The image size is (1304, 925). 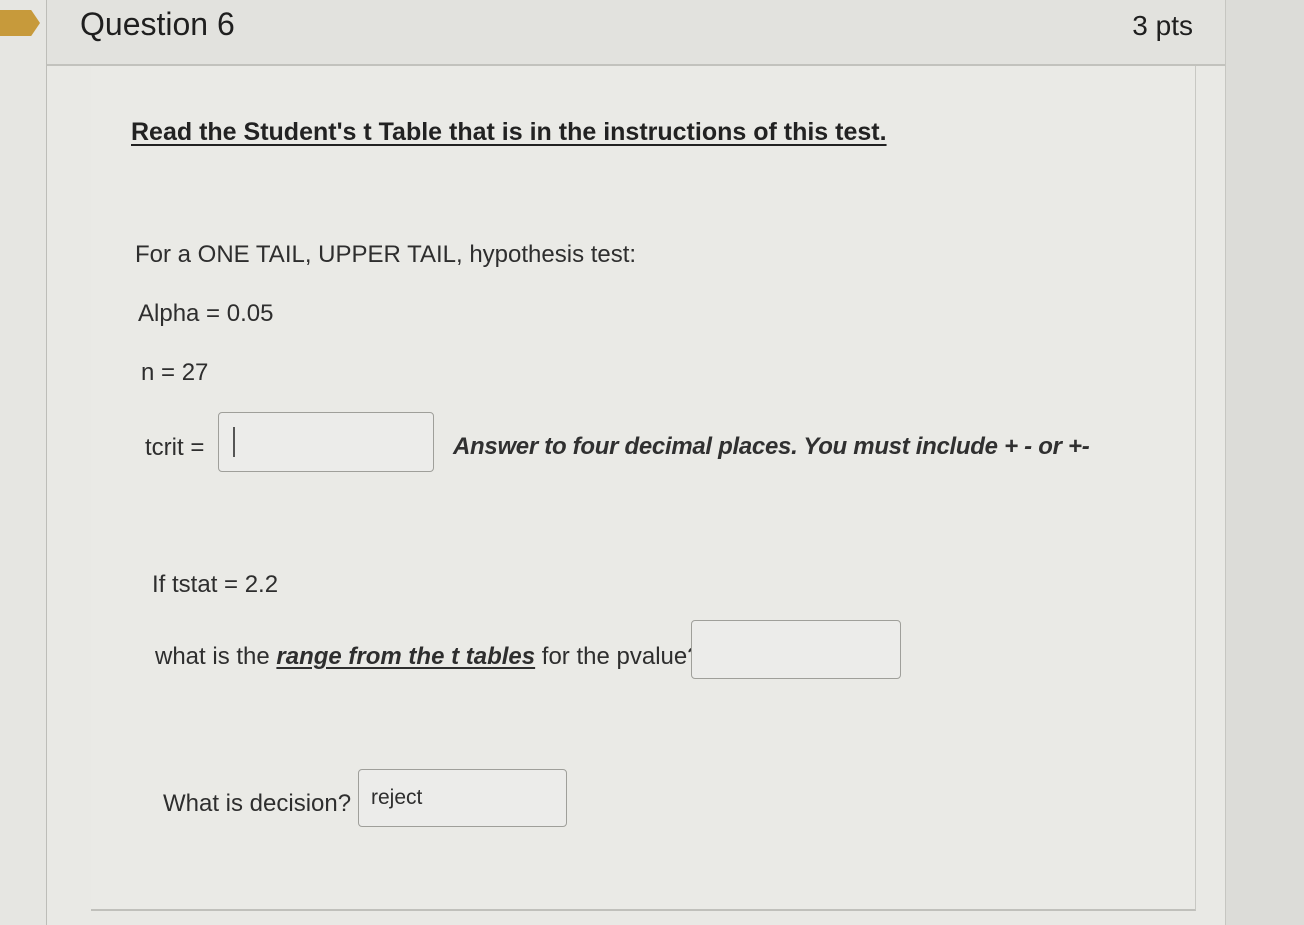 I want to click on tstat-text: If tstat = 2.2, so click(x=215, y=584).